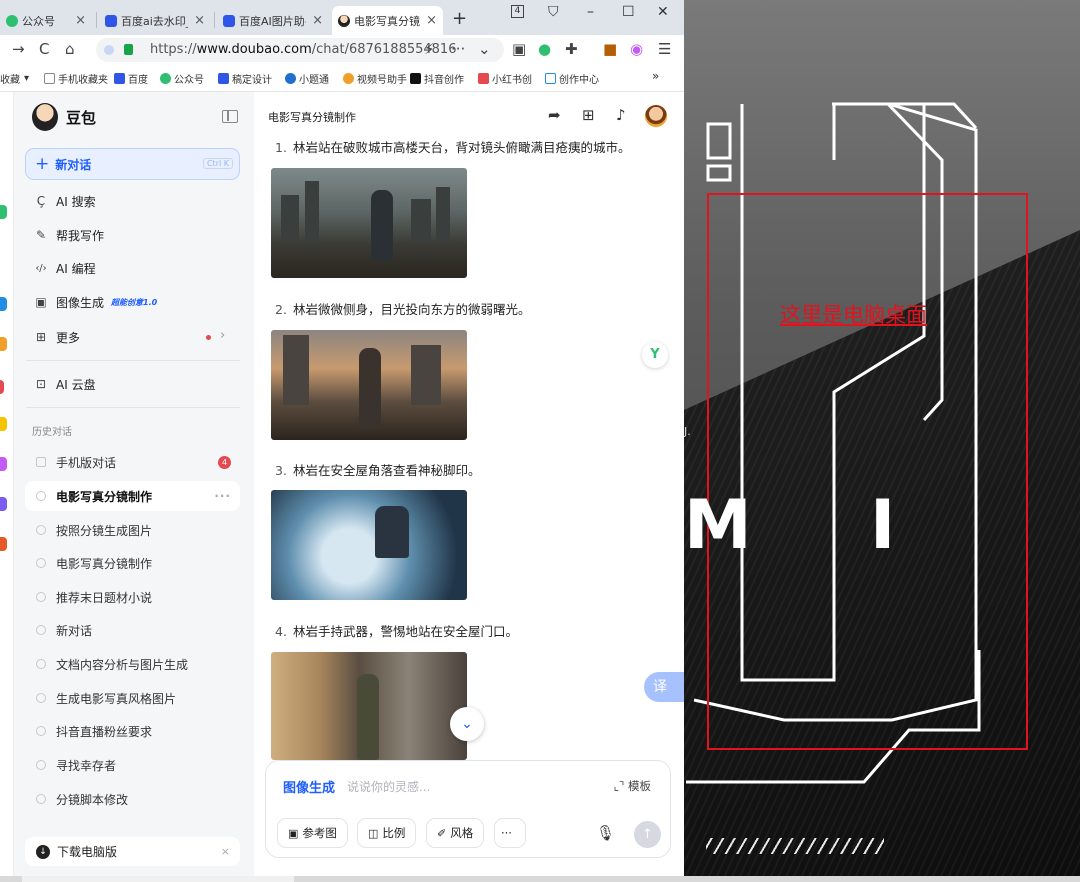  Describe the element at coordinates (664, 49) in the screenshot. I see `menu-icon: ☰` at that location.